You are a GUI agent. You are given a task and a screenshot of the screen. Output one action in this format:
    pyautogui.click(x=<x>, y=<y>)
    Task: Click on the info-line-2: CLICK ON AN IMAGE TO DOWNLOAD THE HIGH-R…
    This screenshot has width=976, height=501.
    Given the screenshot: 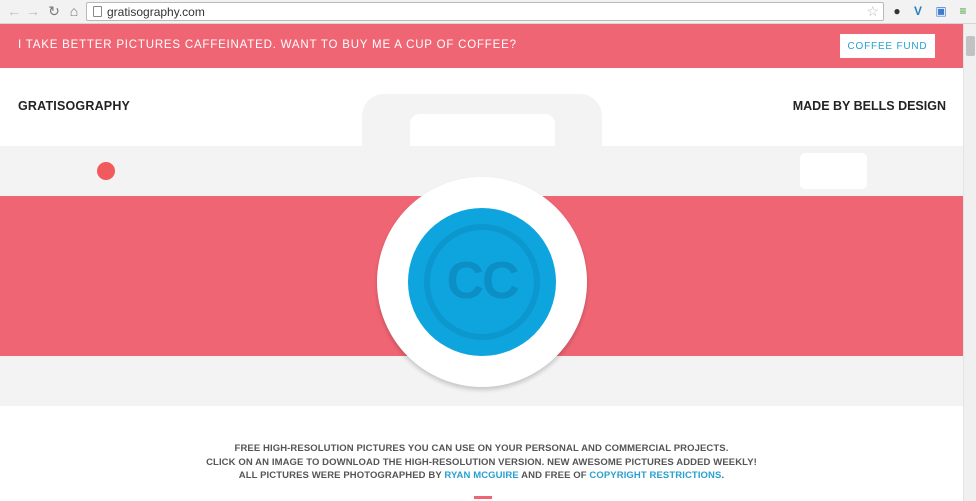 What is the action you would take?
    pyautogui.click(x=481, y=462)
    